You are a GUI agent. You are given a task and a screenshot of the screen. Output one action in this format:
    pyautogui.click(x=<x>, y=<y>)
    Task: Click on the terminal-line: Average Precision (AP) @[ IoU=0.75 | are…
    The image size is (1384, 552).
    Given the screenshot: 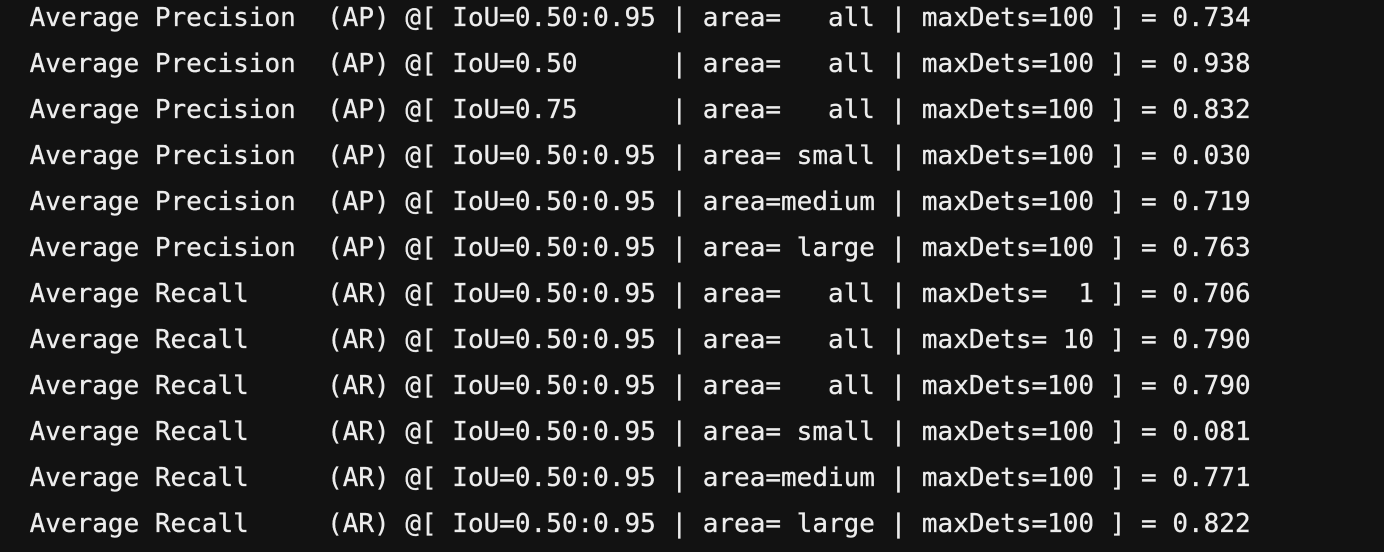 What is the action you would take?
    pyautogui.click(x=632, y=110)
    